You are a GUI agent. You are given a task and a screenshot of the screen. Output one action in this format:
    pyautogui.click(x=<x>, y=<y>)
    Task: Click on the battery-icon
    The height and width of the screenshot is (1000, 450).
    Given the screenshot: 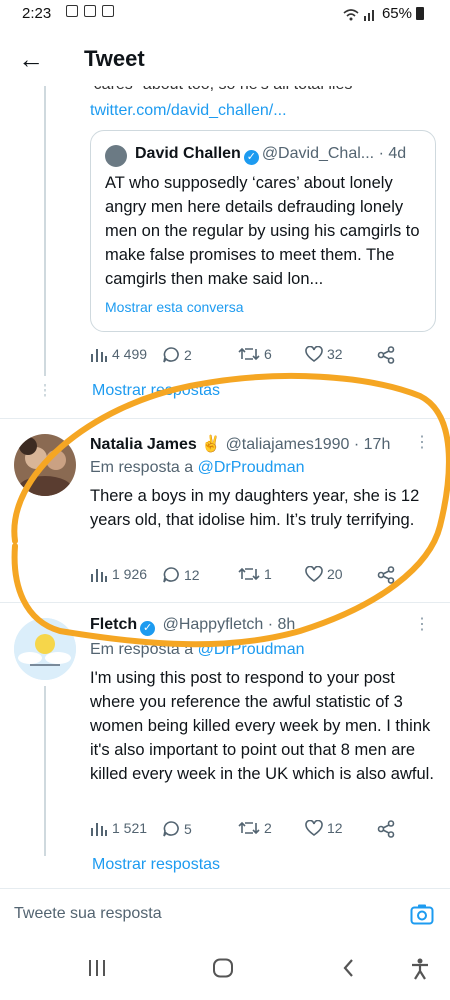 What is the action you would take?
    pyautogui.click(x=420, y=13)
    